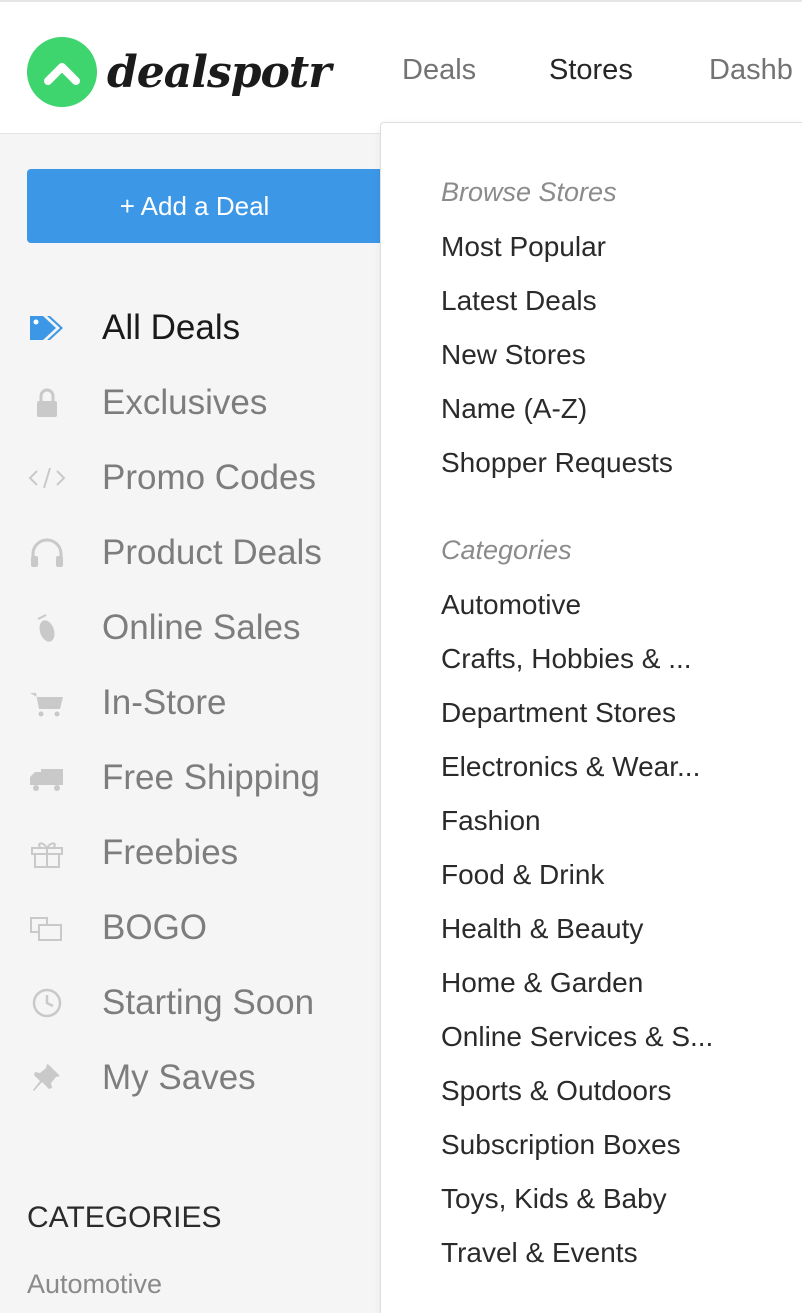  What do you see at coordinates (561, 1145) in the screenshot?
I see `dropdown-category-link: Subscription Boxes` at bounding box center [561, 1145].